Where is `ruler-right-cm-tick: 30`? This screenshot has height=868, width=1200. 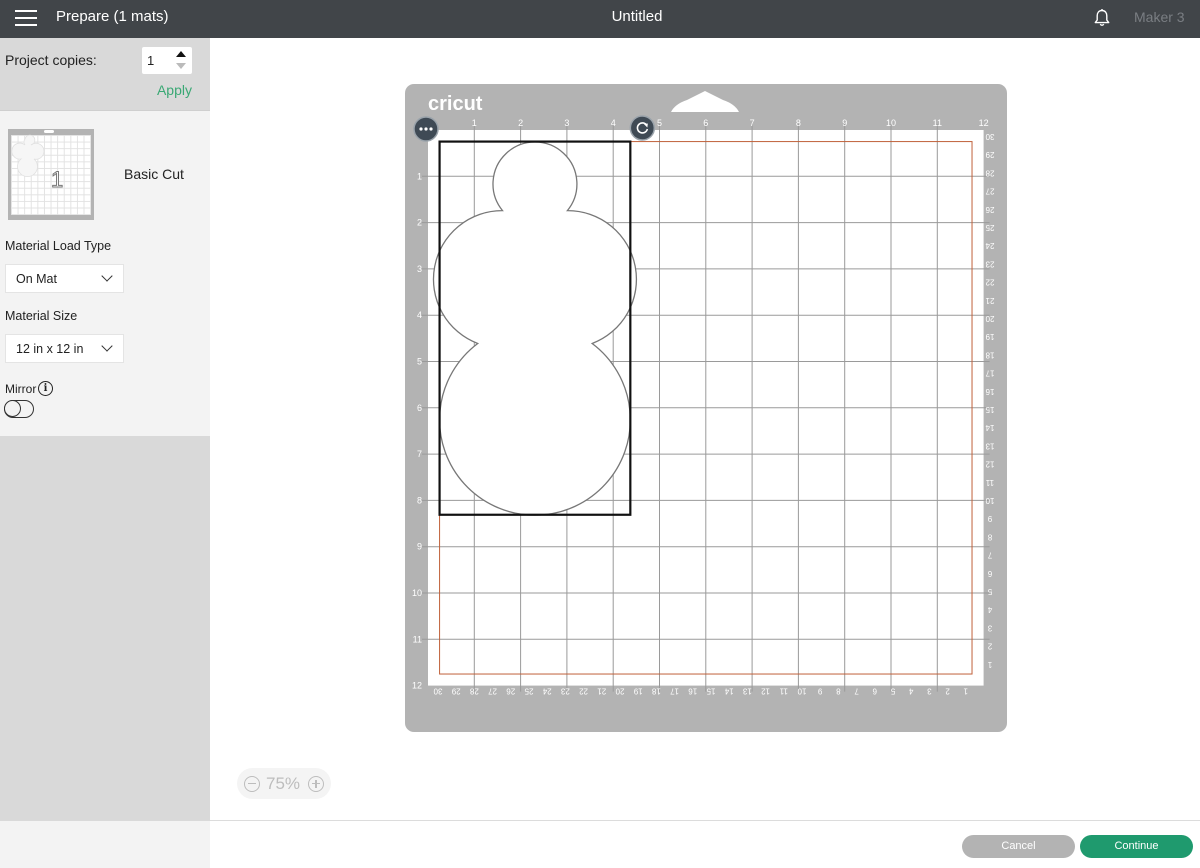
ruler-right-cm-tick: 30 is located at coordinates (989, 136).